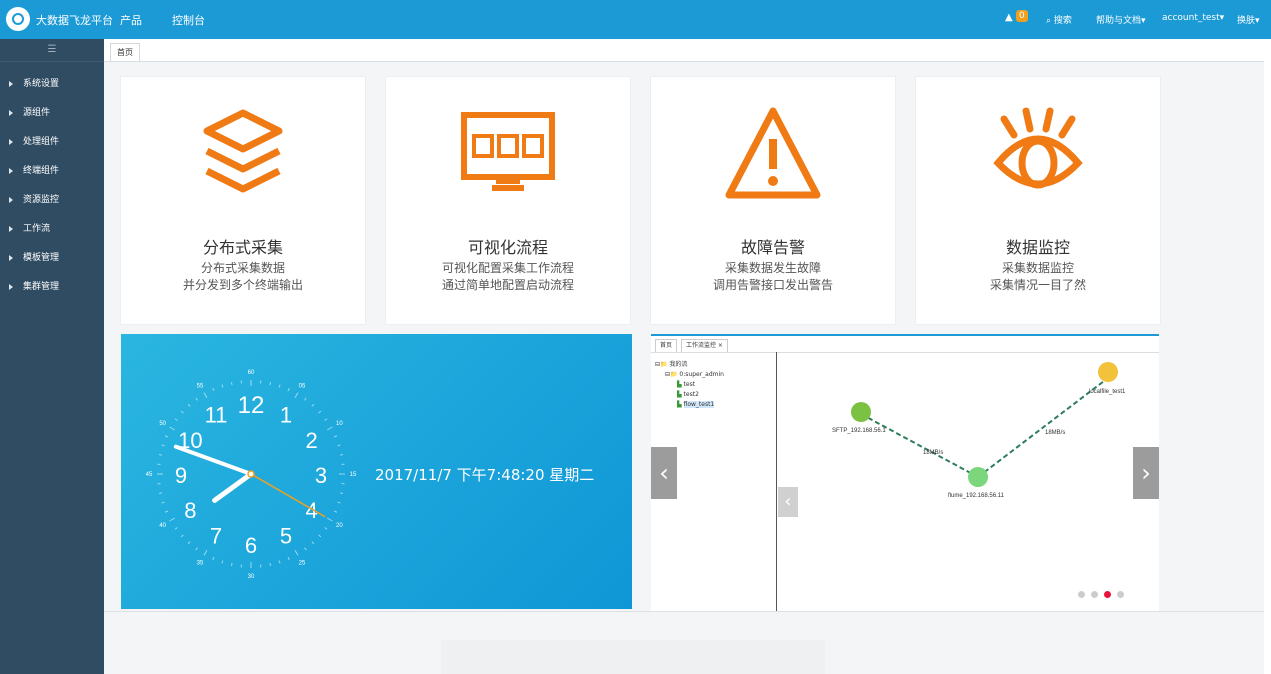 Image resolution: width=1271 pixels, height=674 pixels. I want to click on carousel-dot-active, so click(1107, 594).